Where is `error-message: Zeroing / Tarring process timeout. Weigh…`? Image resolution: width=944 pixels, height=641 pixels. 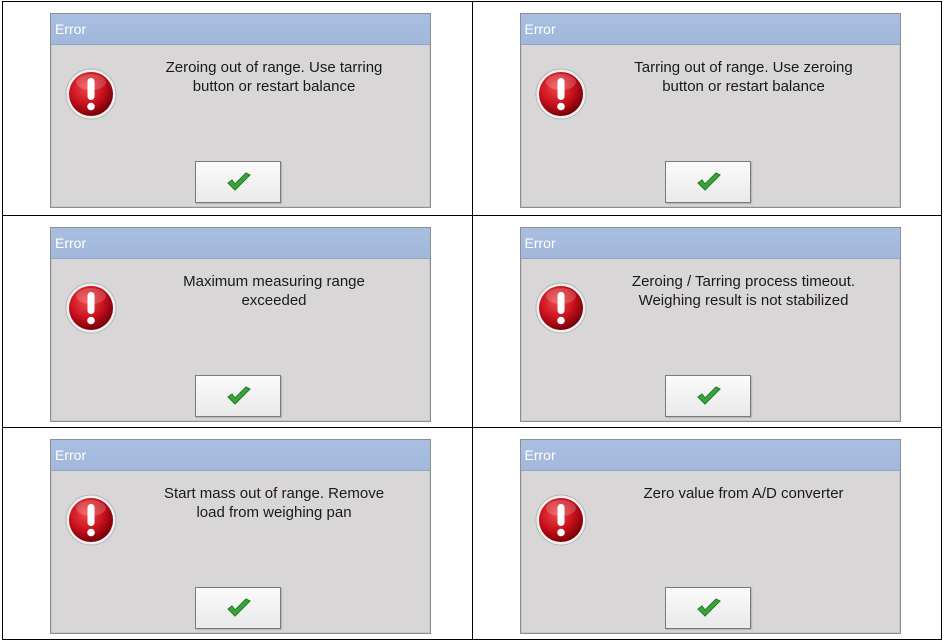 error-message: Zeroing / Tarring process timeout. Weigh… is located at coordinates (743, 291).